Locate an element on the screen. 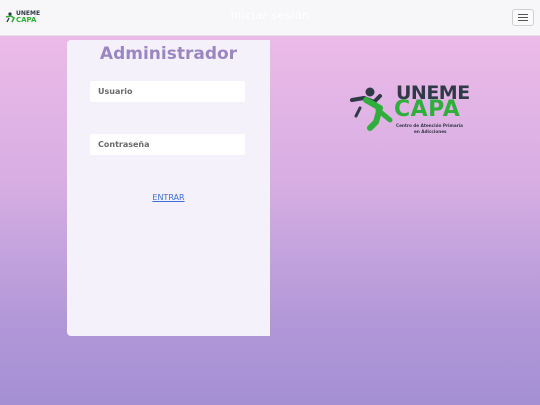 The image size is (540, 405). top-navbar: UNEME CAPA Iniciar sesión is located at coordinates (270, 18).